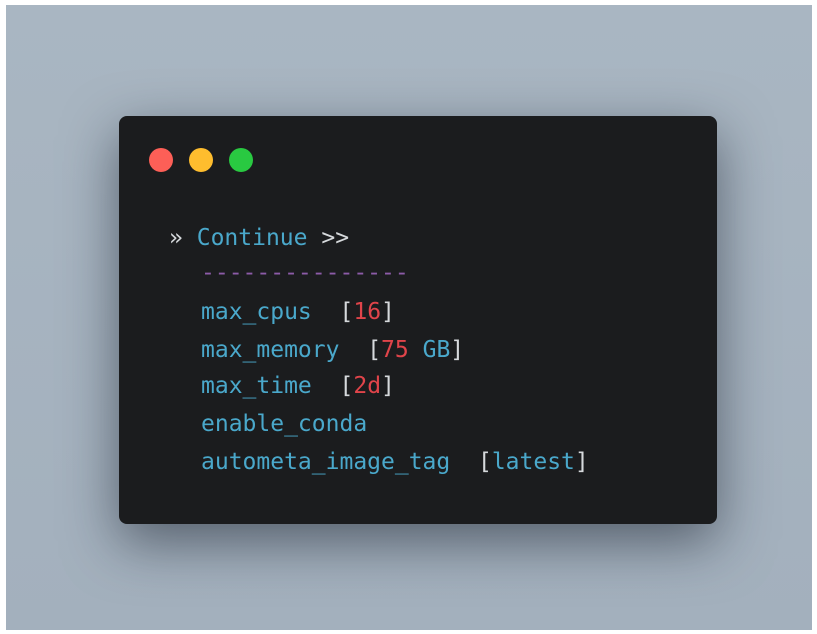 This screenshot has width=817, height=634. Describe the element at coordinates (270, 350) in the screenshot. I see `option-name: max_memory` at that location.